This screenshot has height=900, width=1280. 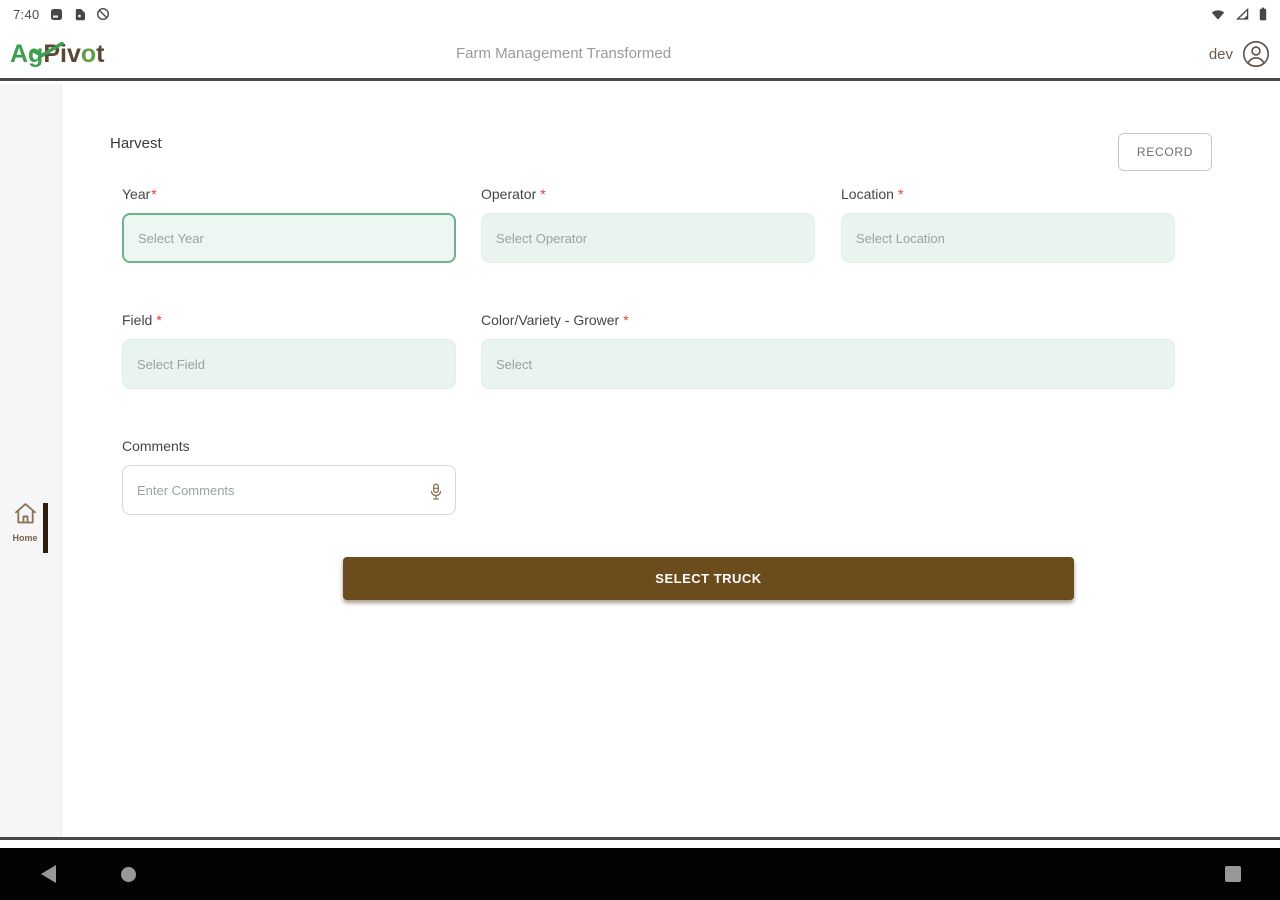 I want to click on field-group-comments: Comments, so click(x=289, y=476).